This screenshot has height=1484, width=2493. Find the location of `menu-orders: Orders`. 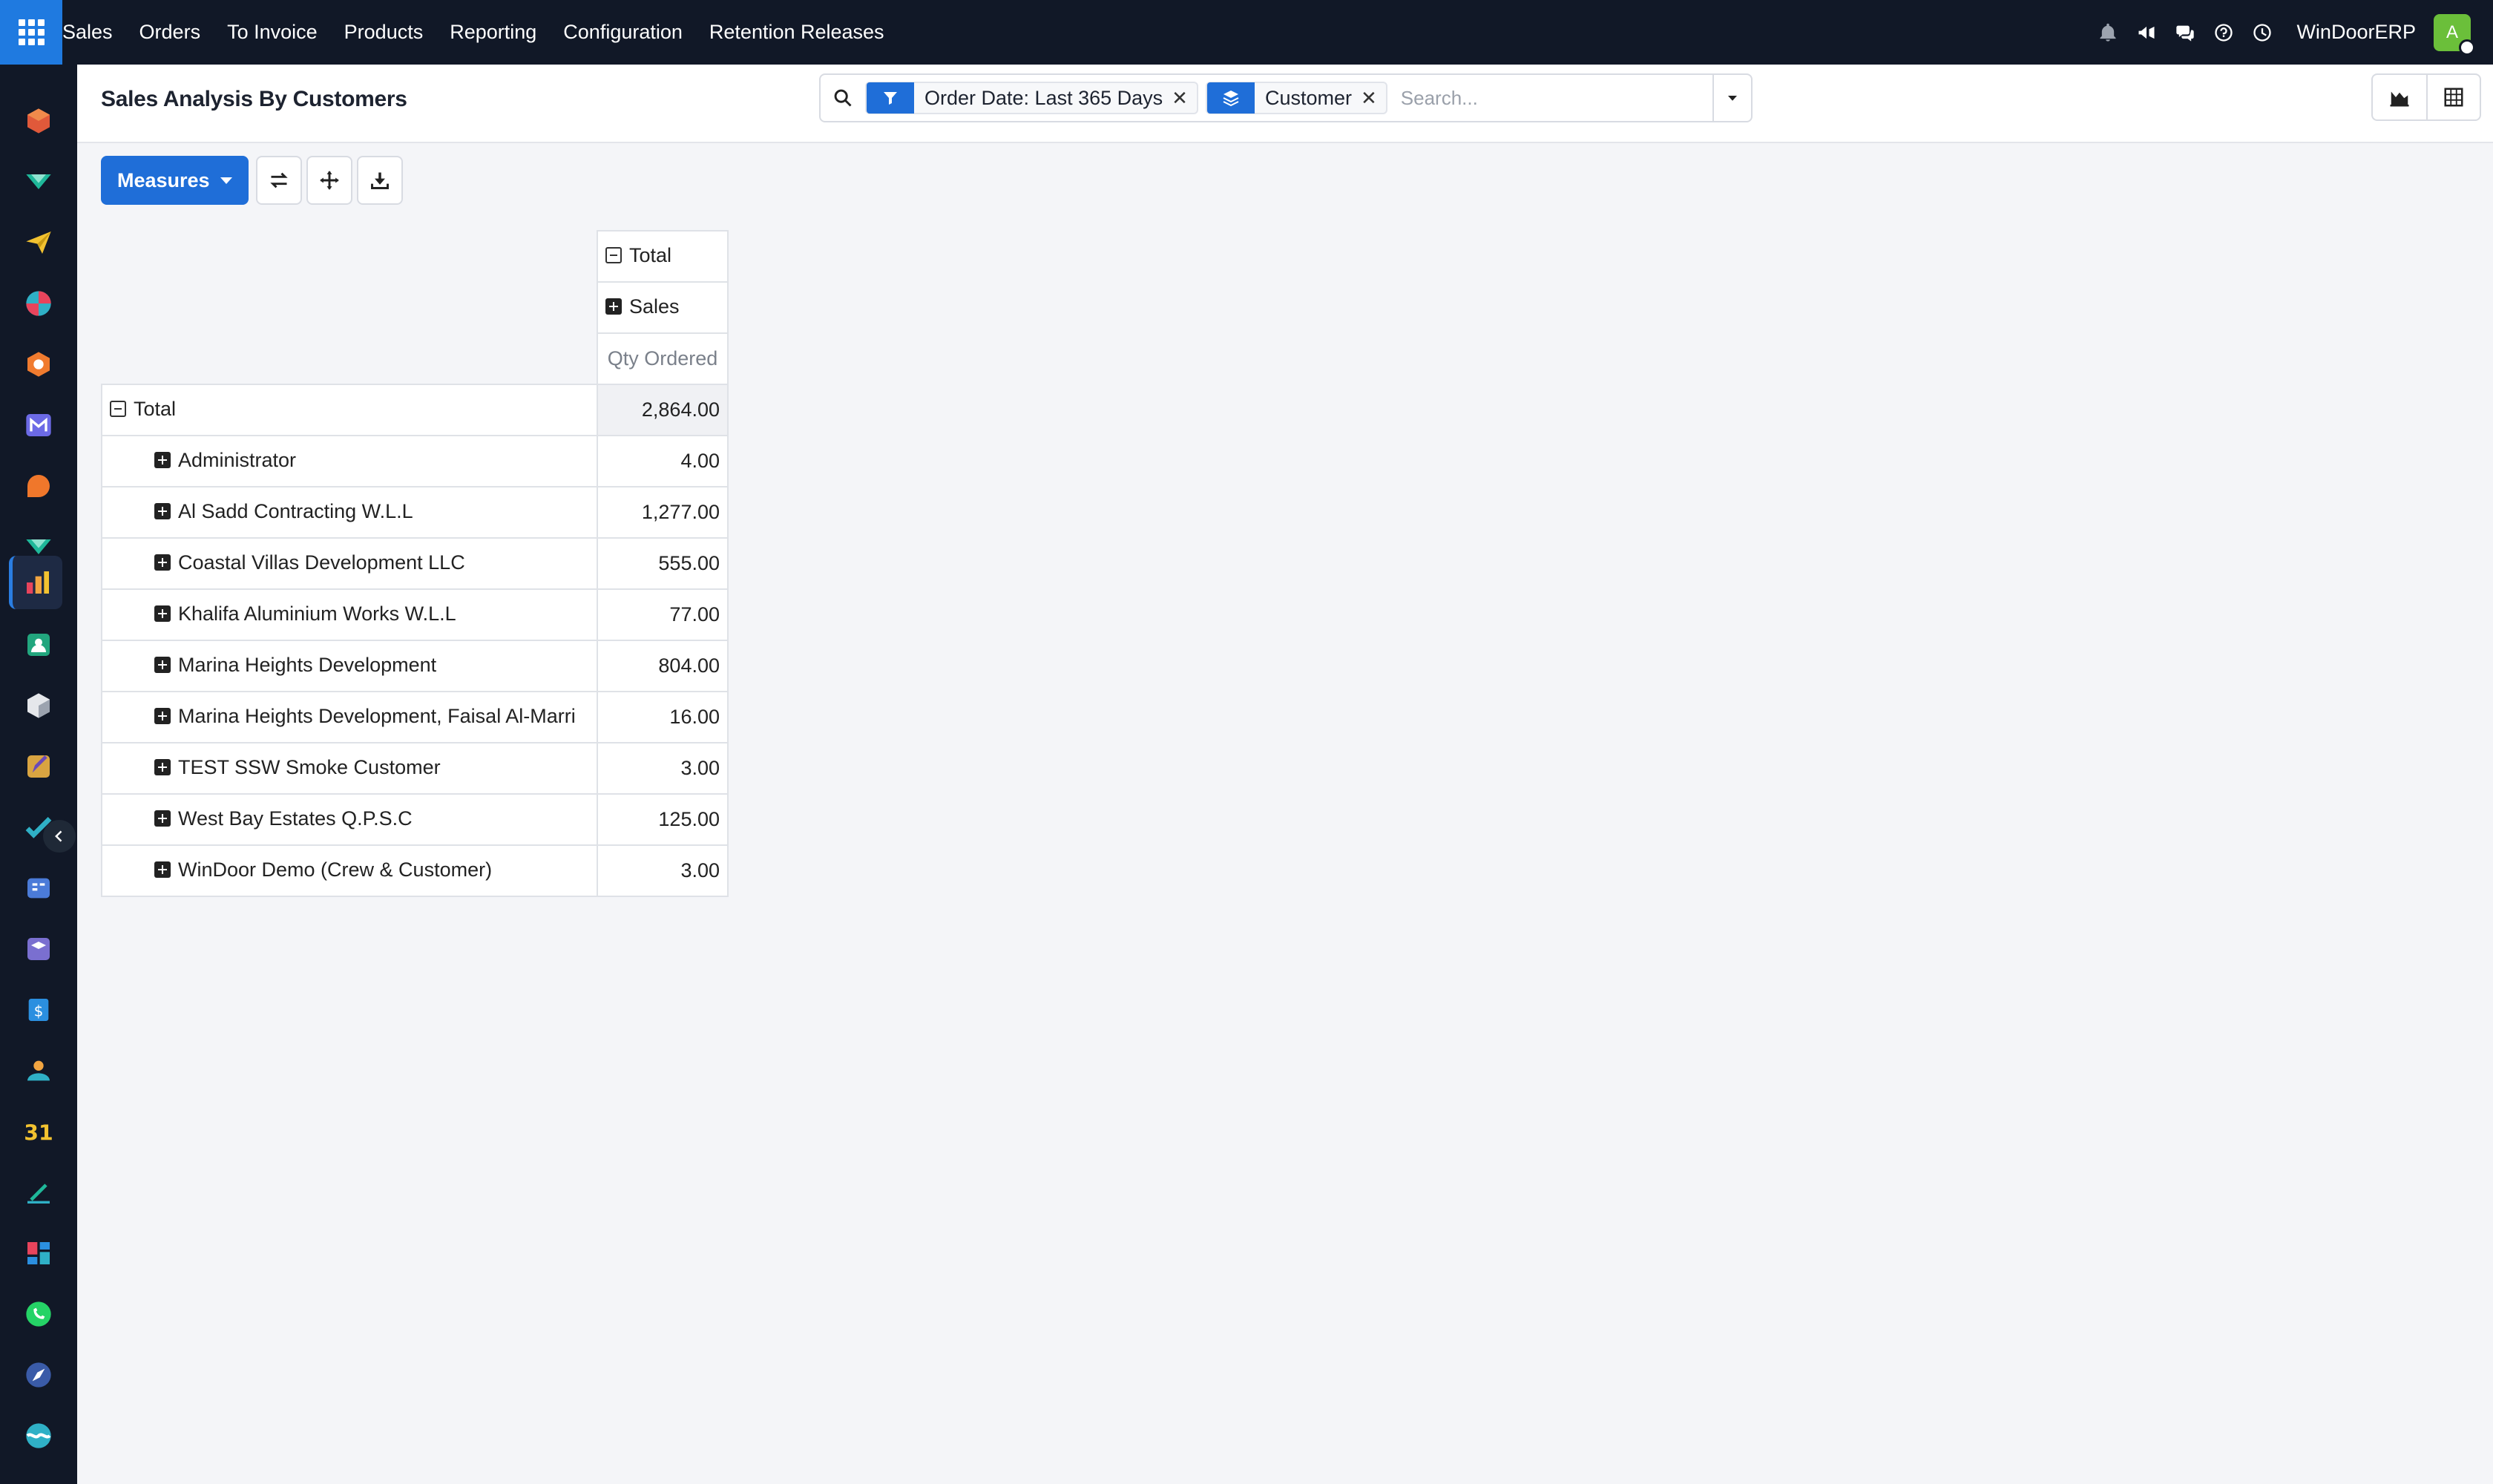

menu-orders: Orders is located at coordinates (170, 32).